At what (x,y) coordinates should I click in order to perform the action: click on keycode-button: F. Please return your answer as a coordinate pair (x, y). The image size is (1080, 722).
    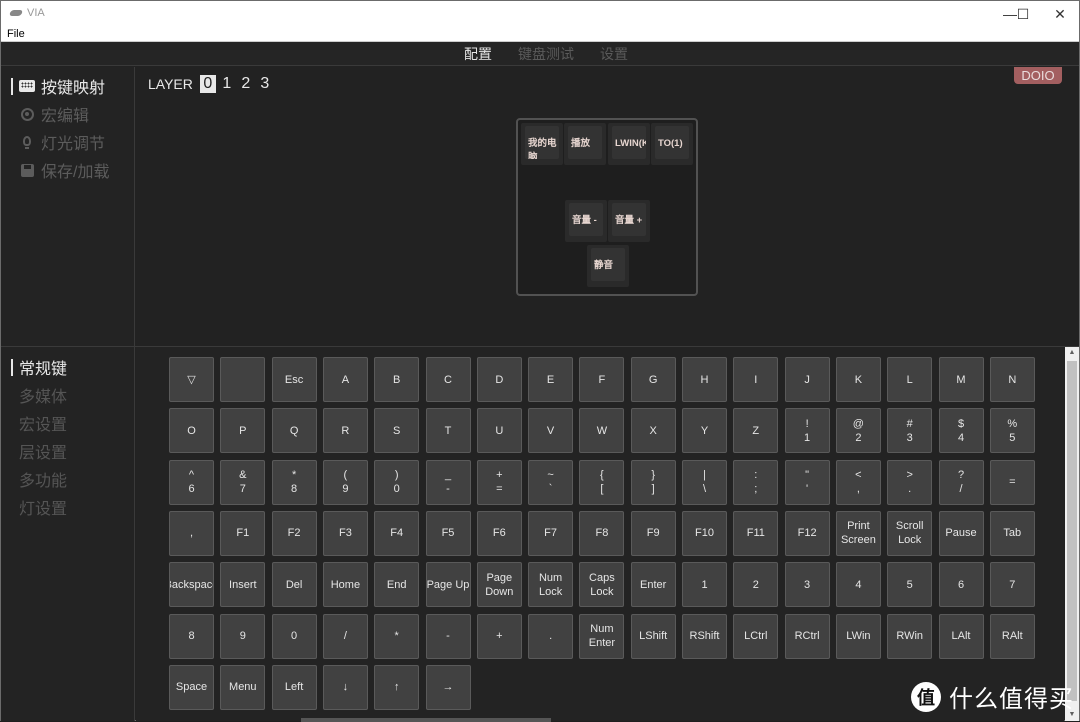
    Looking at the image, I should click on (602, 379).